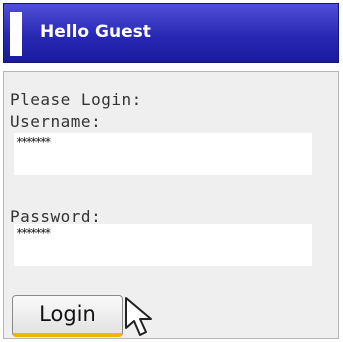 The image size is (343, 342). Describe the element at coordinates (16, 34) in the screenshot. I see `header-accent-bar` at that location.